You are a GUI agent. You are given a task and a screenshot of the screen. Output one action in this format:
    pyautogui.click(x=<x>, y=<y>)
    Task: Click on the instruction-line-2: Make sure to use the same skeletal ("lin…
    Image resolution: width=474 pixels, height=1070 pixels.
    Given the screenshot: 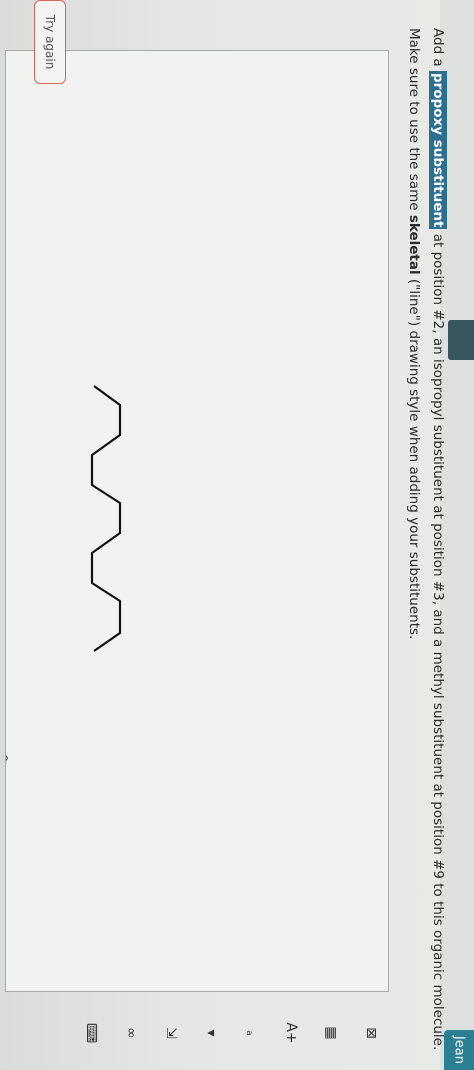 What is the action you would take?
    pyautogui.click(x=414, y=333)
    